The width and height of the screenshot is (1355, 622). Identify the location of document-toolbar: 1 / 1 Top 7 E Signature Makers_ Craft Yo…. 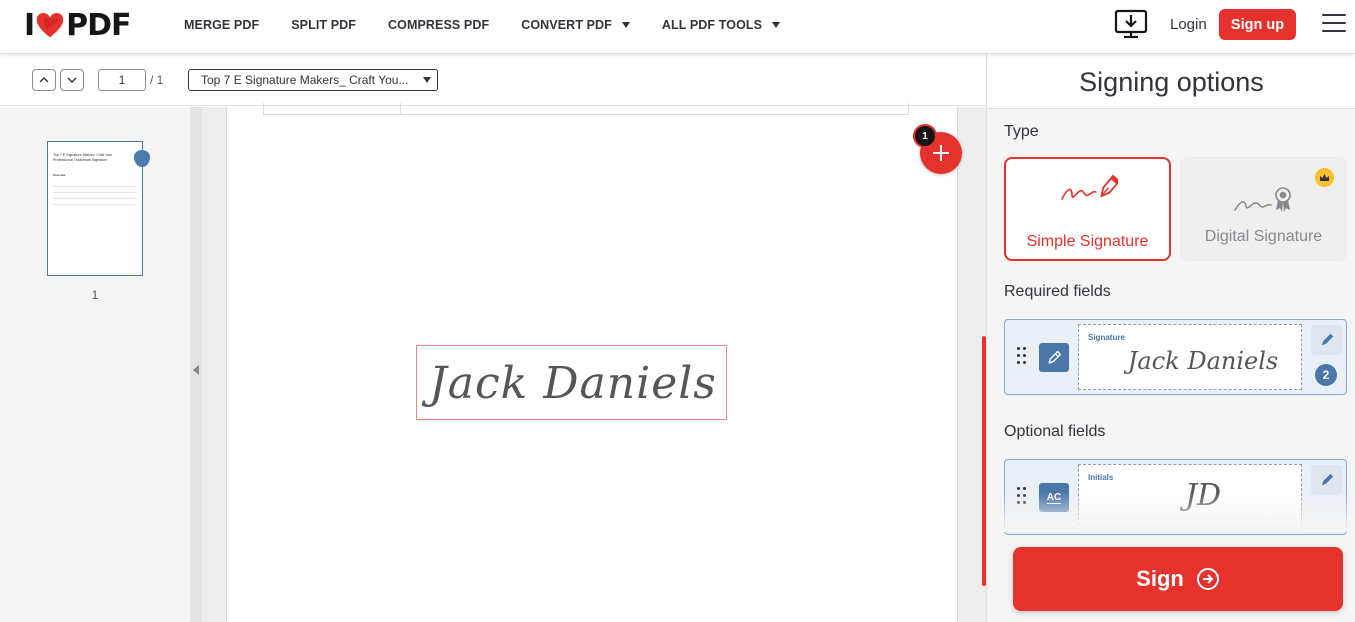
(493, 80).